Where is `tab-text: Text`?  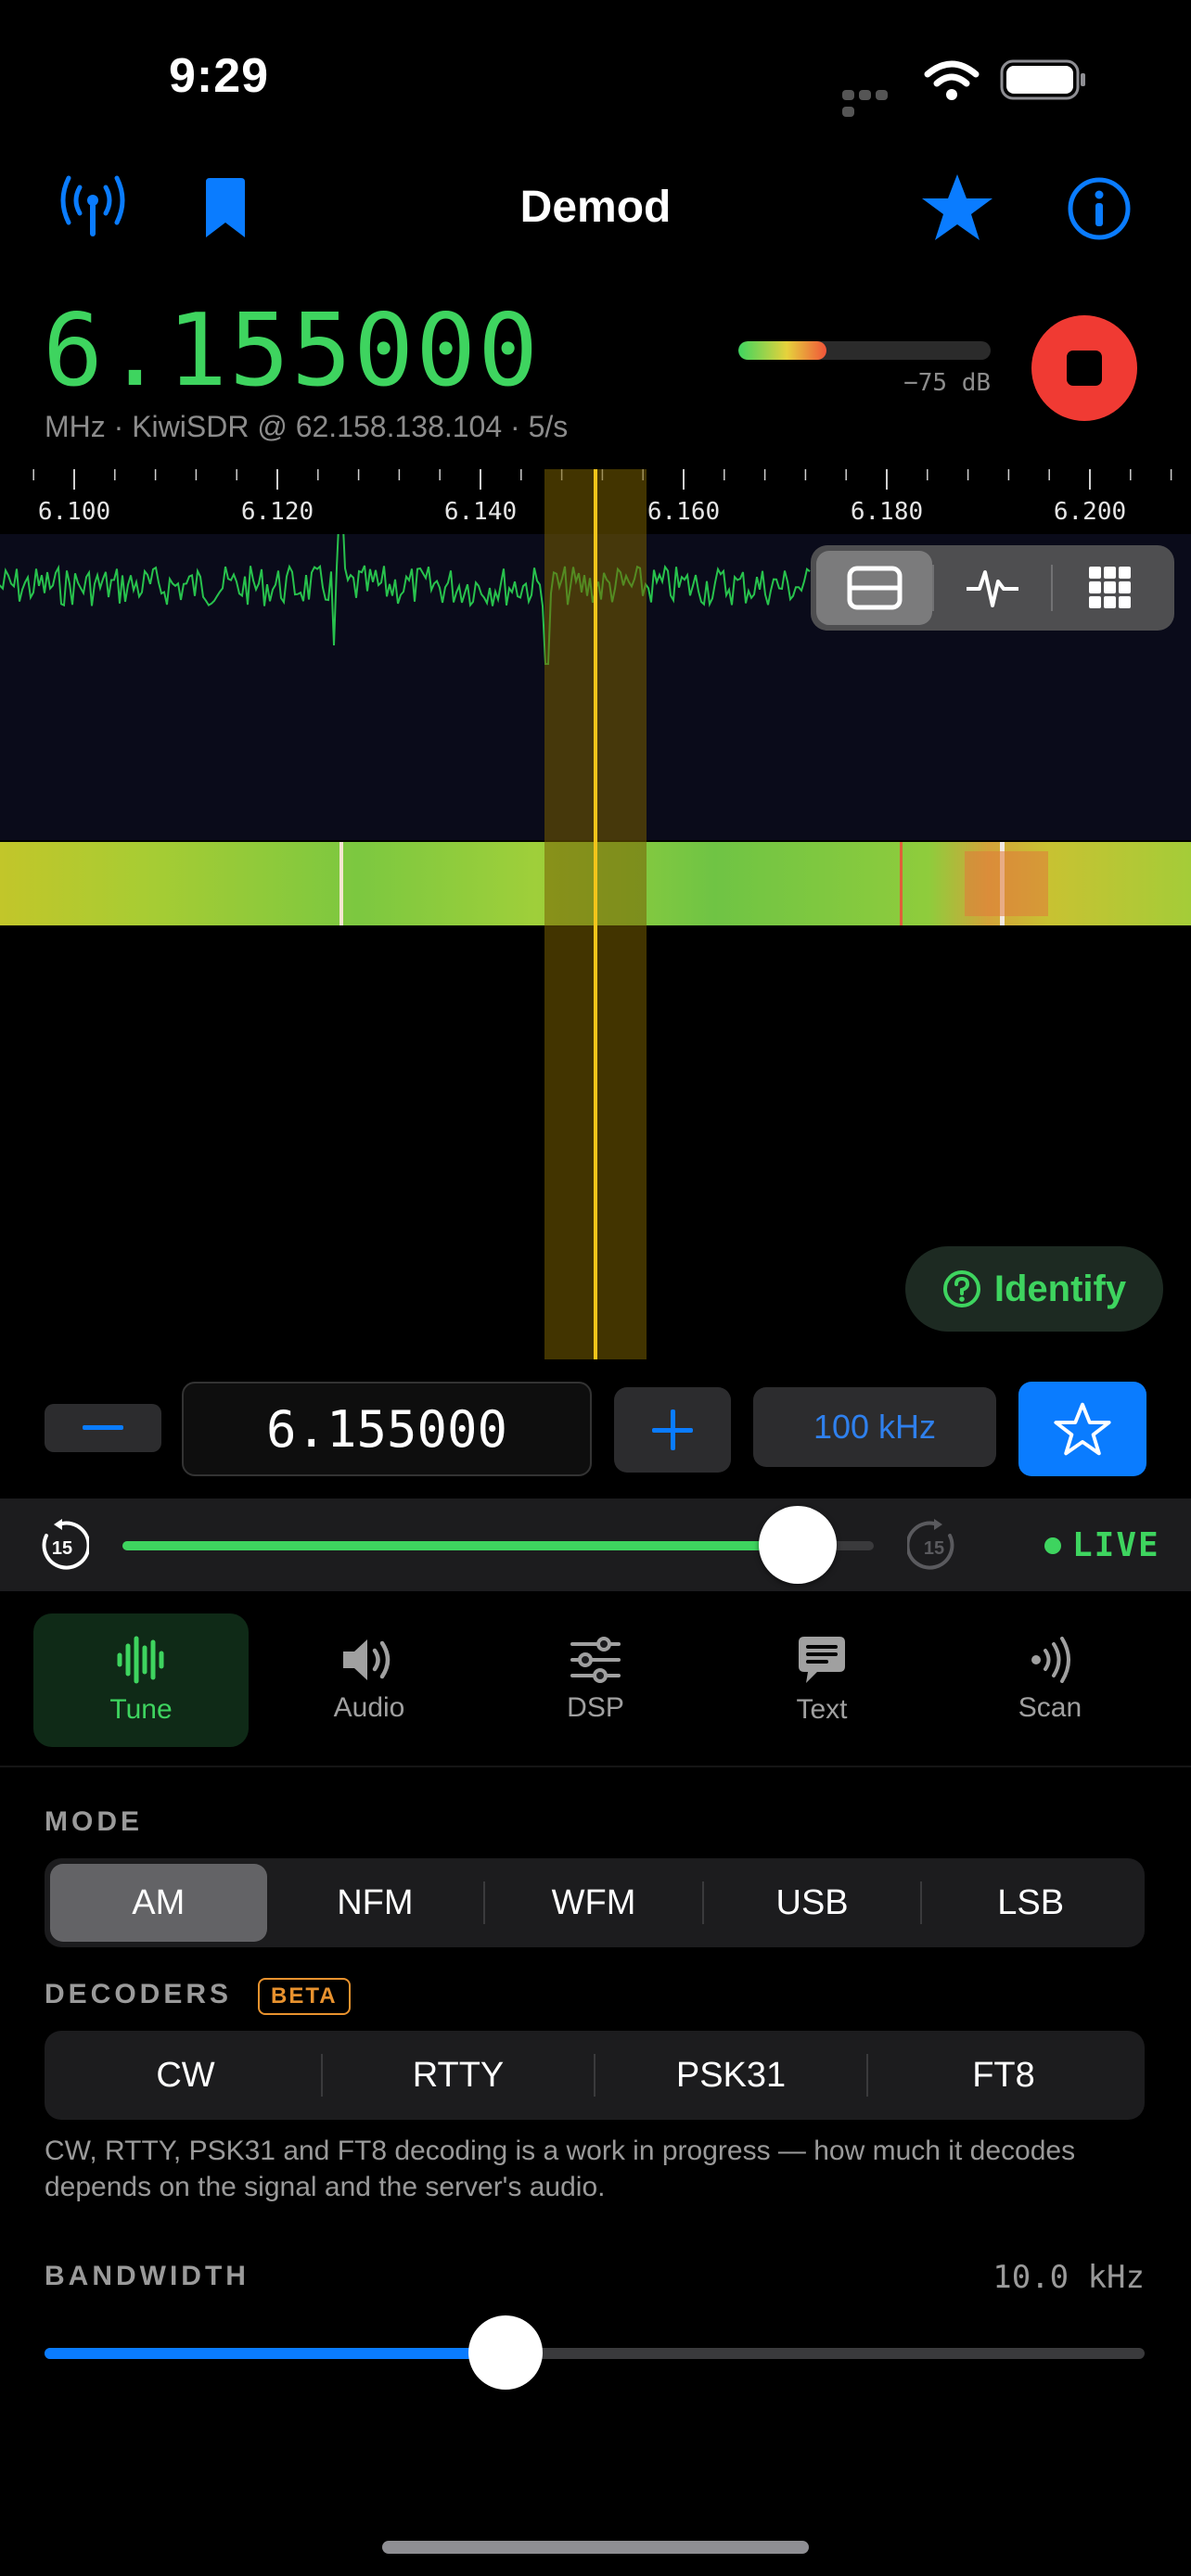
tab-text: Text is located at coordinates (821, 1680).